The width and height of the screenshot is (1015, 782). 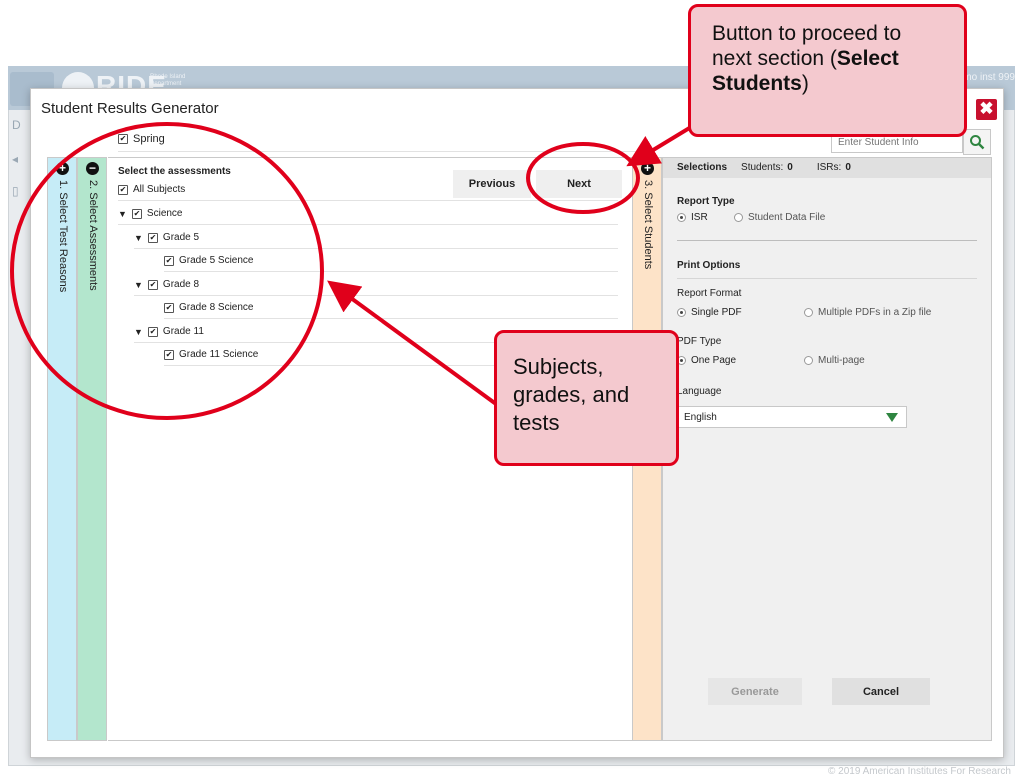 What do you see at coordinates (699, 217) in the screenshot?
I see `radio-label: ISR` at bounding box center [699, 217].